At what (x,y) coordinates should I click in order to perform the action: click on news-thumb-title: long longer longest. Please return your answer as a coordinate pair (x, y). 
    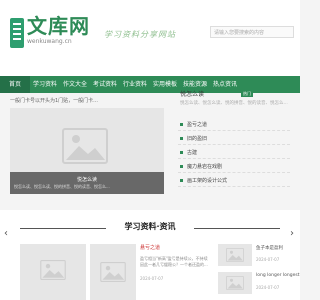
    Looking at the image, I should click on (278, 275).